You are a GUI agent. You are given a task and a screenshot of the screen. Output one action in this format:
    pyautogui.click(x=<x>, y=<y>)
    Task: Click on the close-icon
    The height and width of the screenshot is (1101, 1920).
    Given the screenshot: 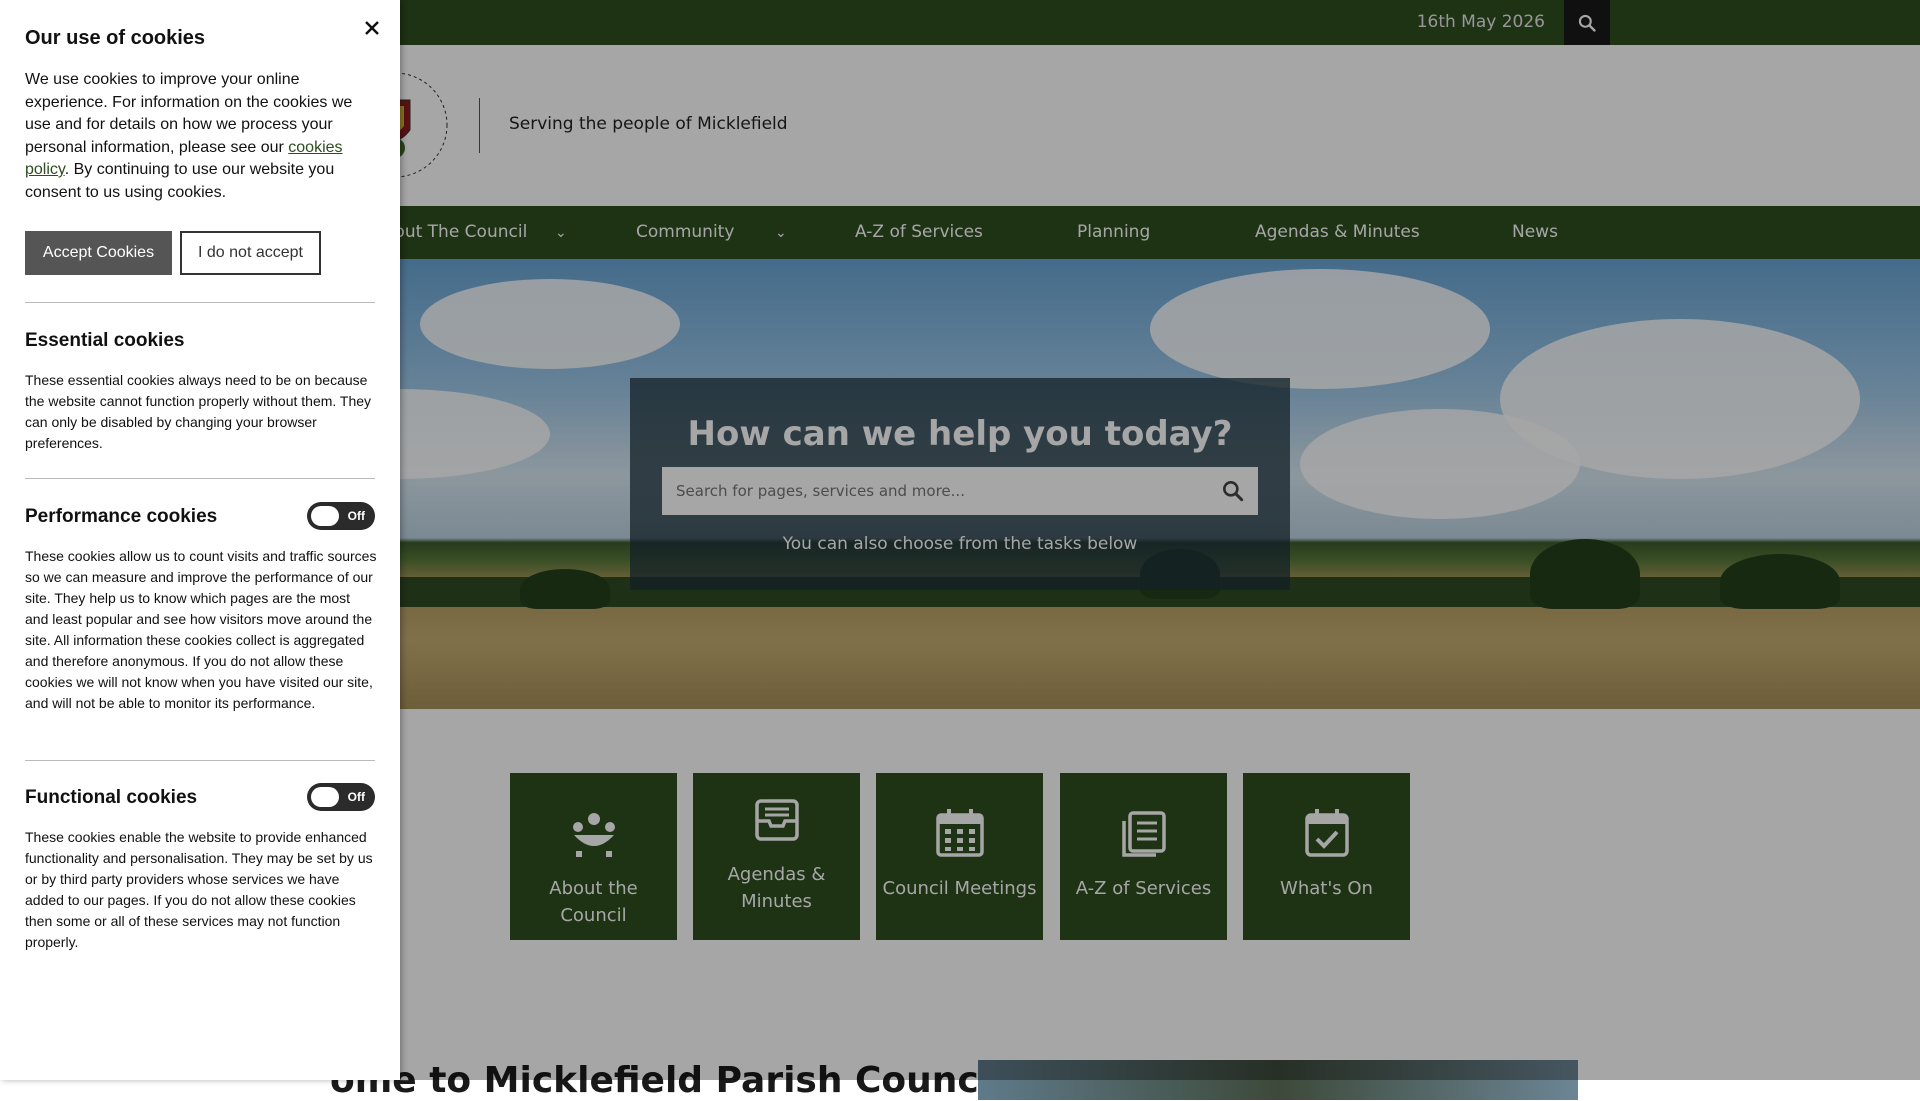 What is the action you would take?
    pyautogui.click(x=372, y=28)
    